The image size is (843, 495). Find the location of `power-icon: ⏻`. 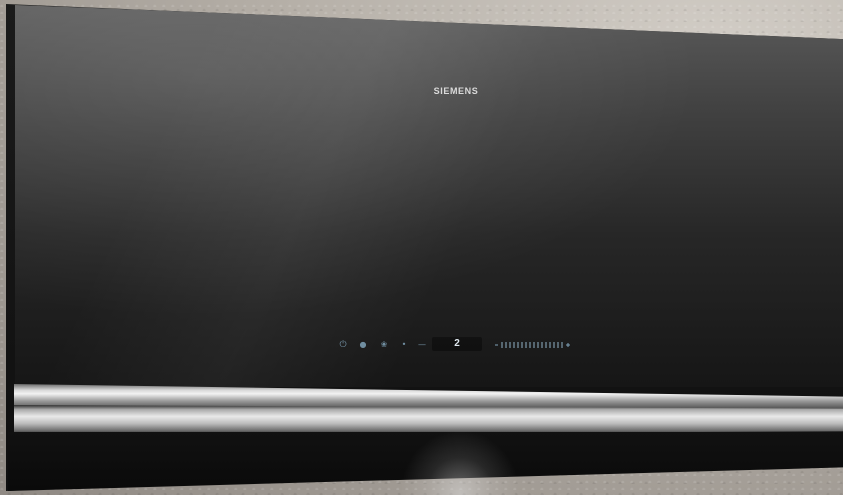

power-icon: ⏻ is located at coordinates (343, 345).